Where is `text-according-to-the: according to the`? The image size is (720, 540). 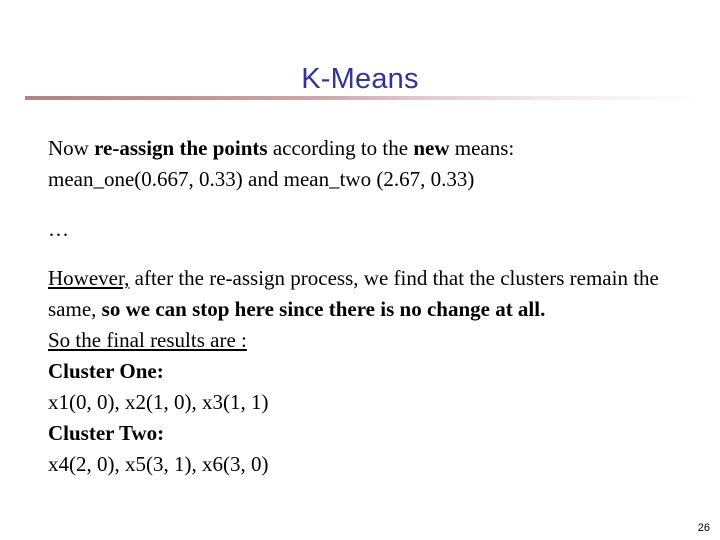 text-according-to-the: according to the is located at coordinates (340, 148).